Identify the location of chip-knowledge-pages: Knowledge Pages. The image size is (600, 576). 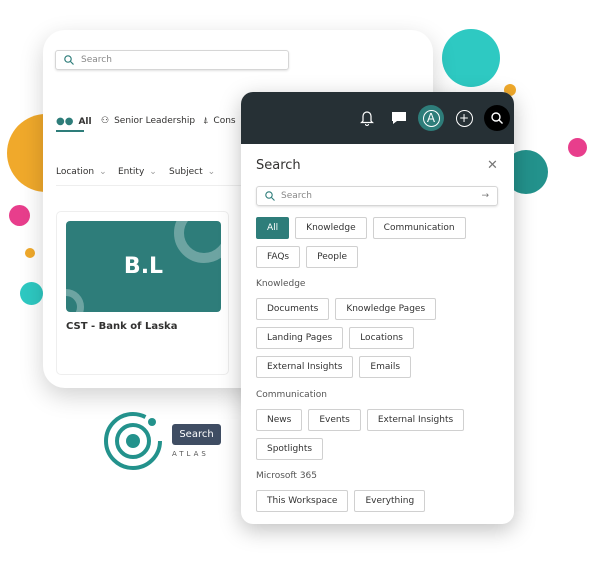
(386, 309).